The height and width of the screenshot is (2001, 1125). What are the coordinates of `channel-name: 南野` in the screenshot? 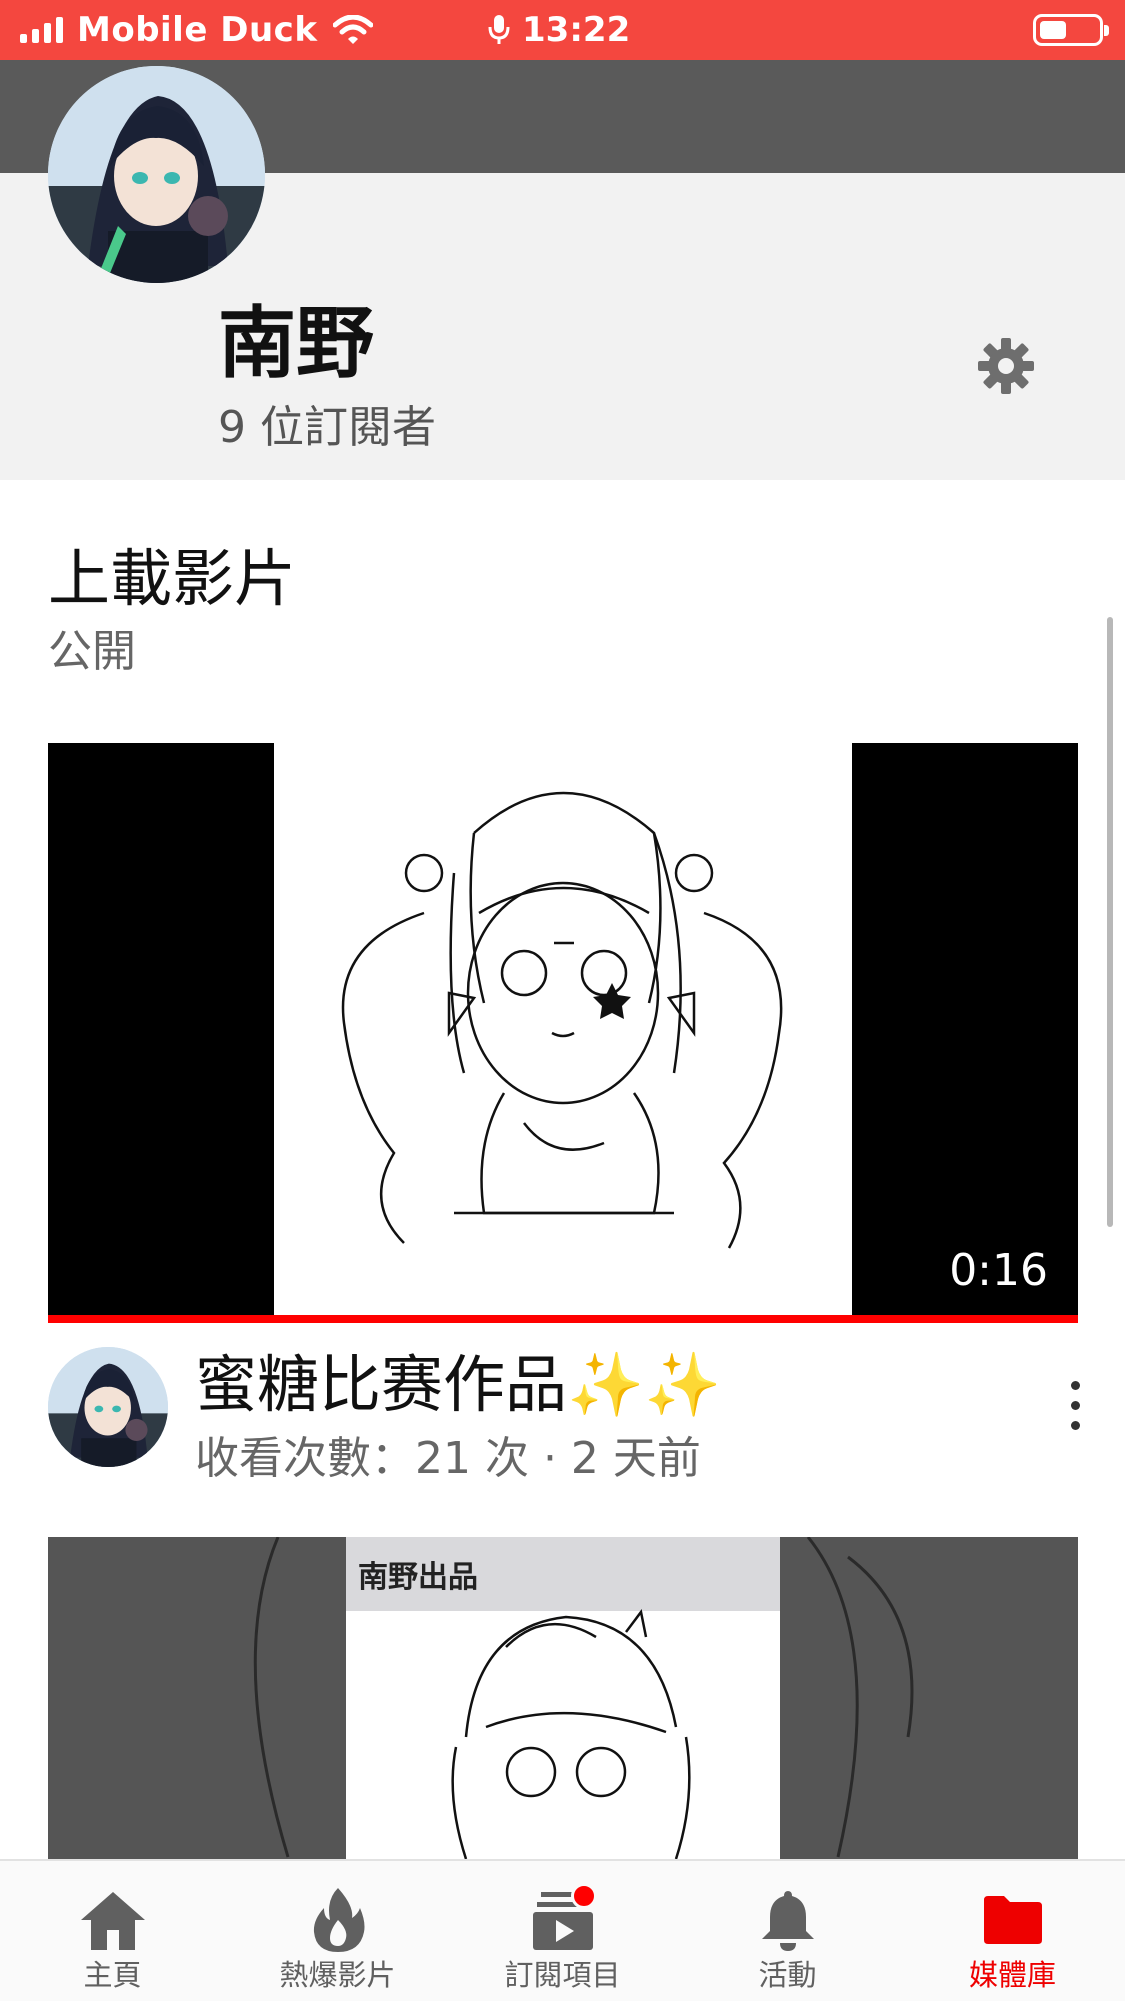 It's located at (296, 344).